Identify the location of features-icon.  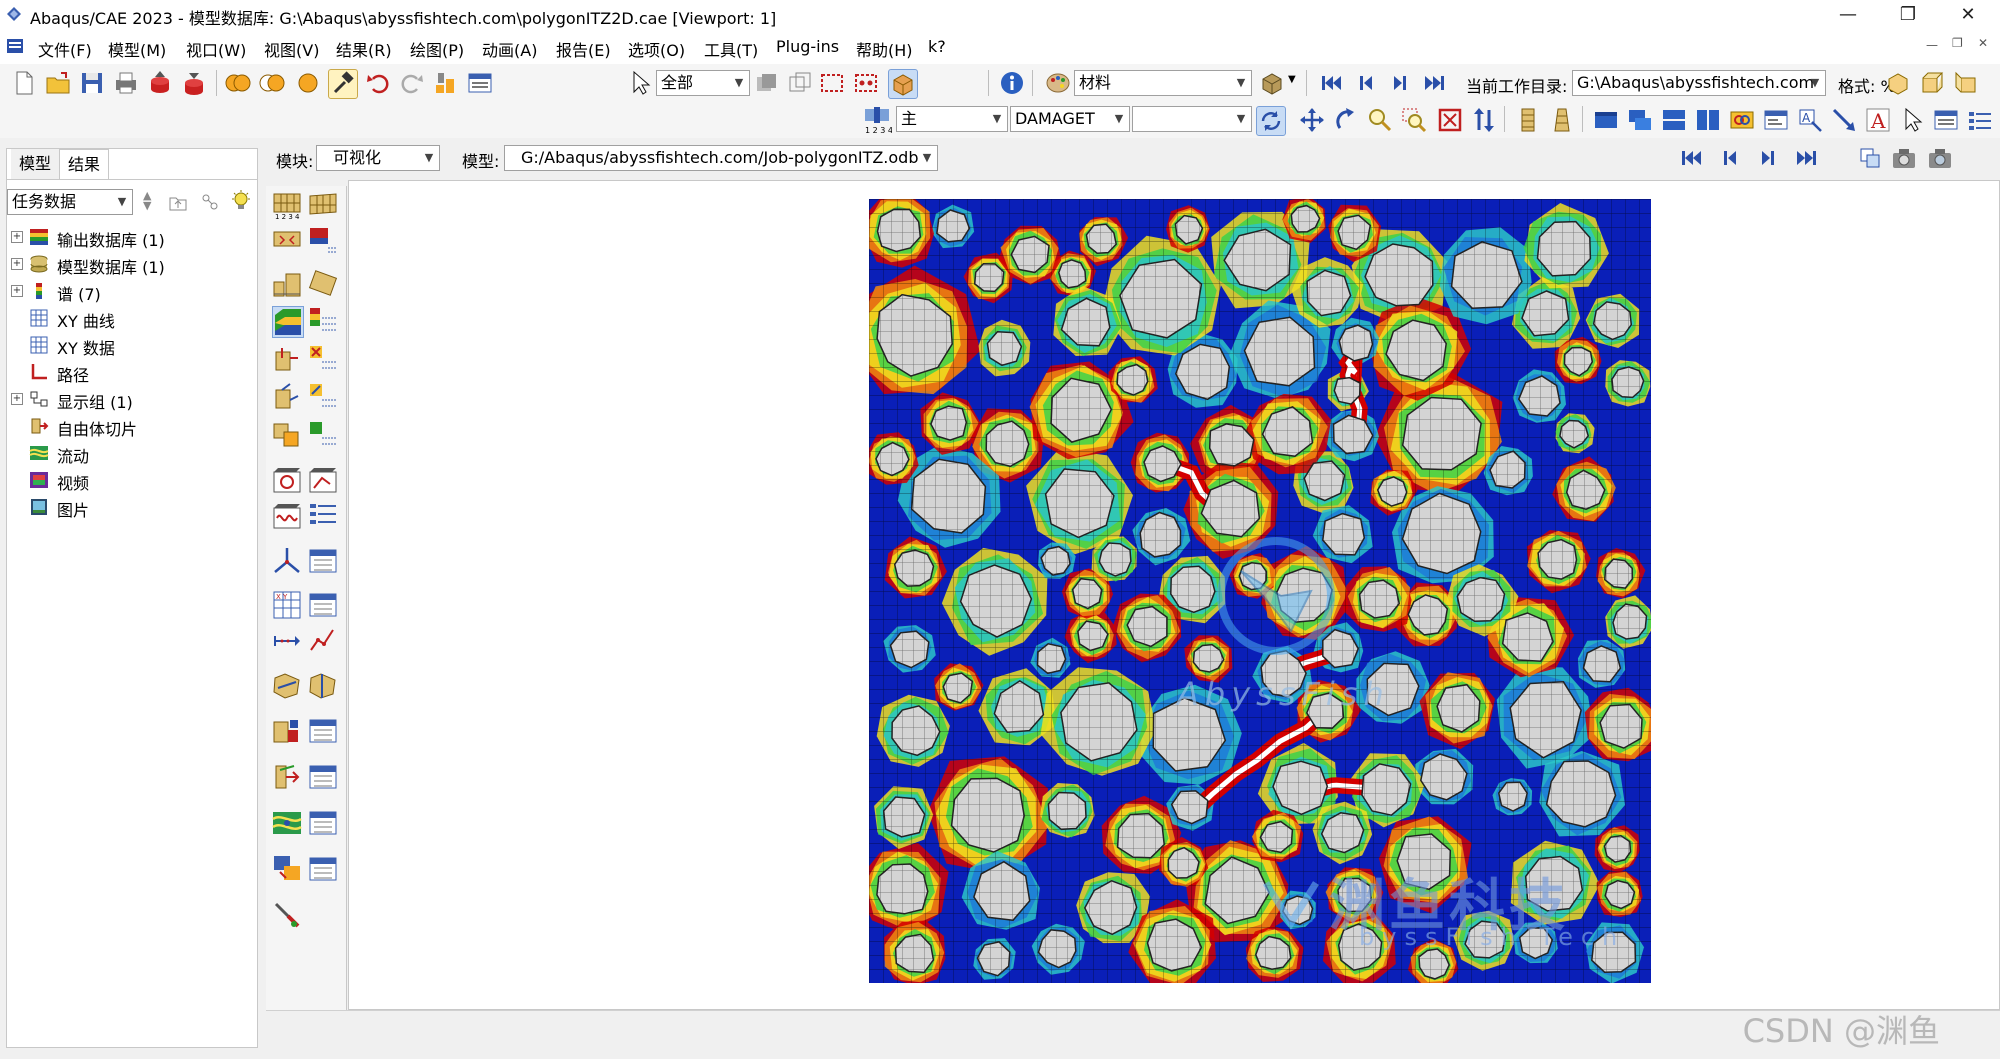
(446, 83).